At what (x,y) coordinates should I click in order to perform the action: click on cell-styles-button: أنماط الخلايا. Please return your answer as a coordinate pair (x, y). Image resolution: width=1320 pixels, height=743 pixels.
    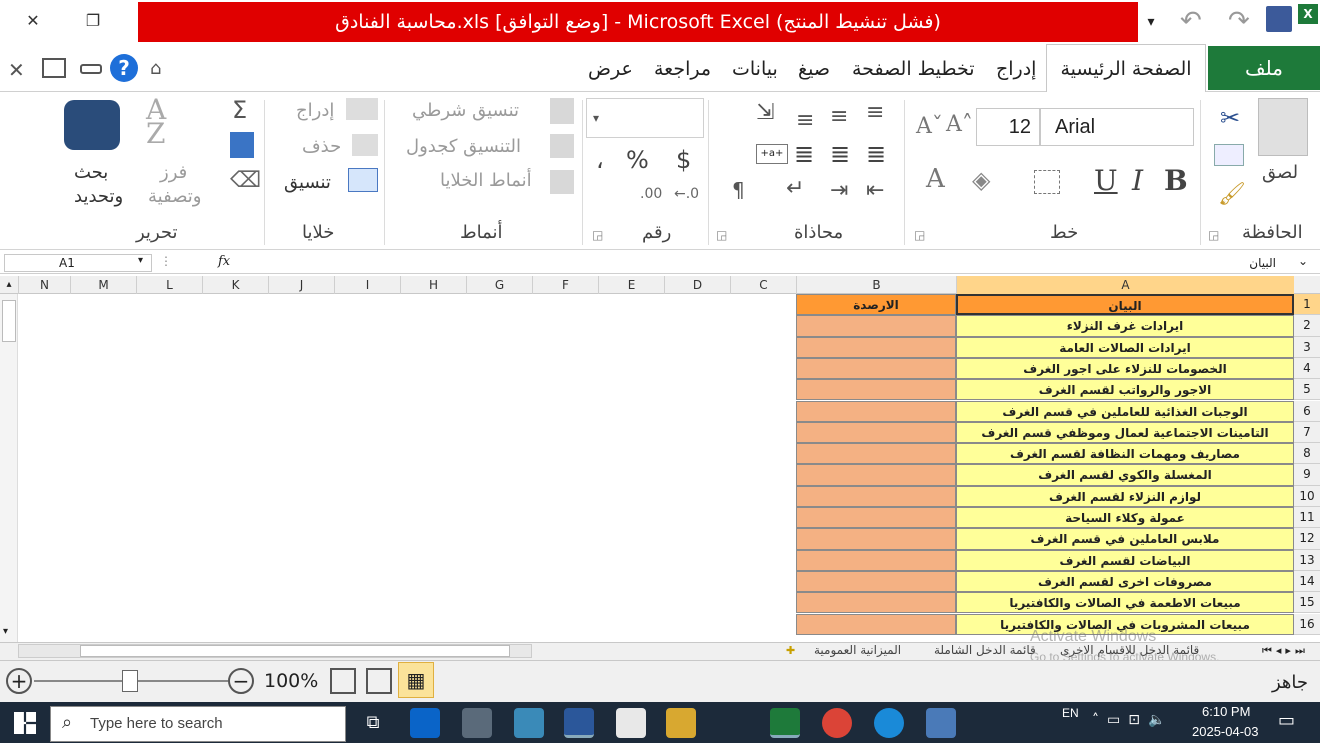
    Looking at the image, I should click on (486, 180).